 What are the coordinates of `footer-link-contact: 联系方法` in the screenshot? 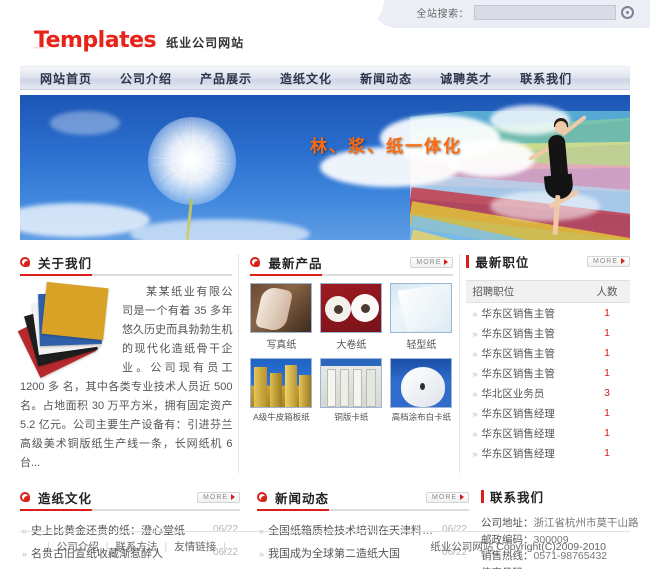 It's located at (136, 546).